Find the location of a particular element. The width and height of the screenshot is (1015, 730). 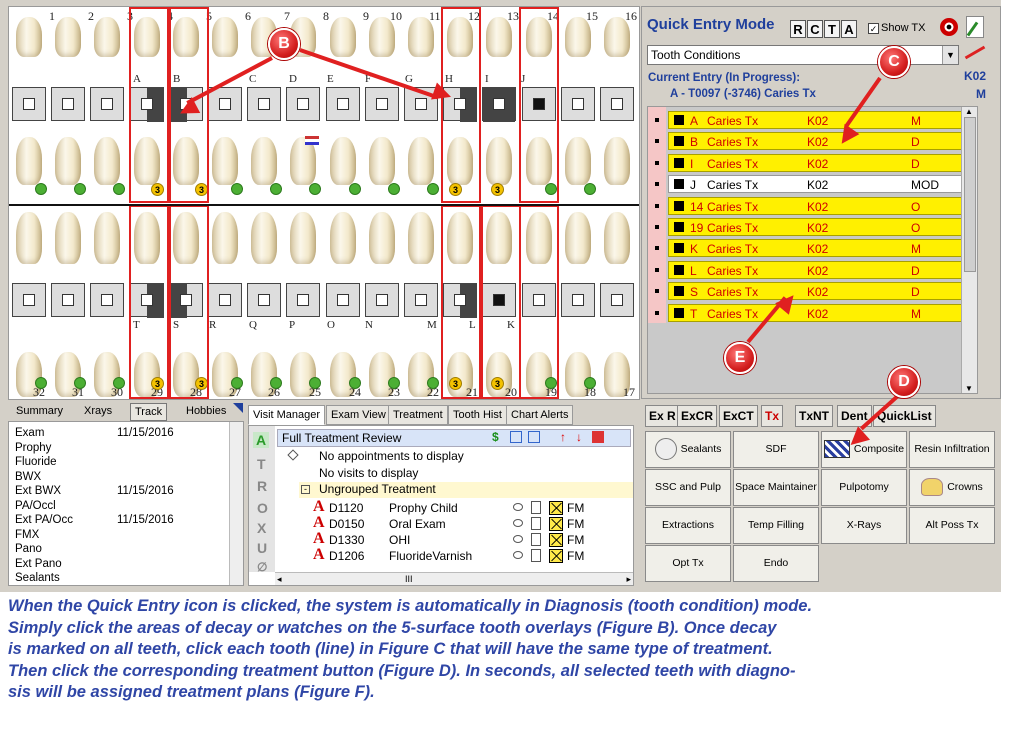

side-letter-o: O is located at coordinates (262, 508).